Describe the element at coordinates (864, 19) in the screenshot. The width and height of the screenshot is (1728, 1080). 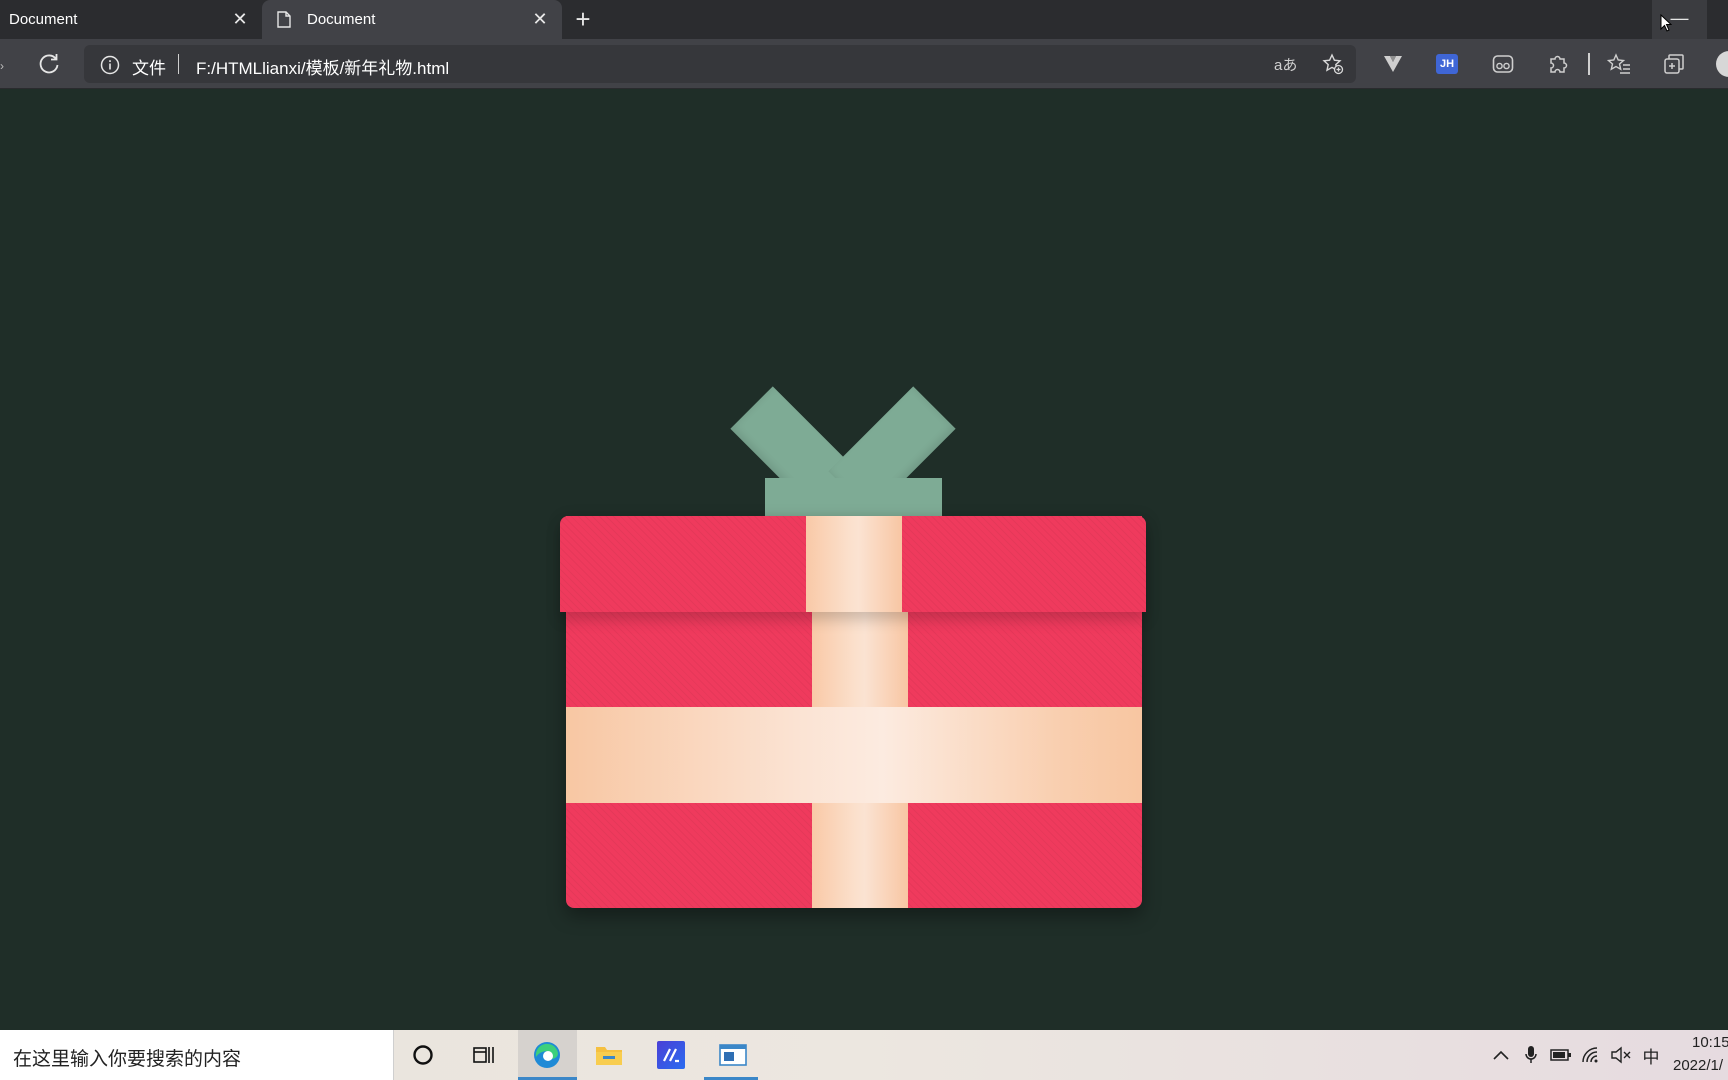
I see `tab-strip: Document ✕ Document ✕ + —` at that location.